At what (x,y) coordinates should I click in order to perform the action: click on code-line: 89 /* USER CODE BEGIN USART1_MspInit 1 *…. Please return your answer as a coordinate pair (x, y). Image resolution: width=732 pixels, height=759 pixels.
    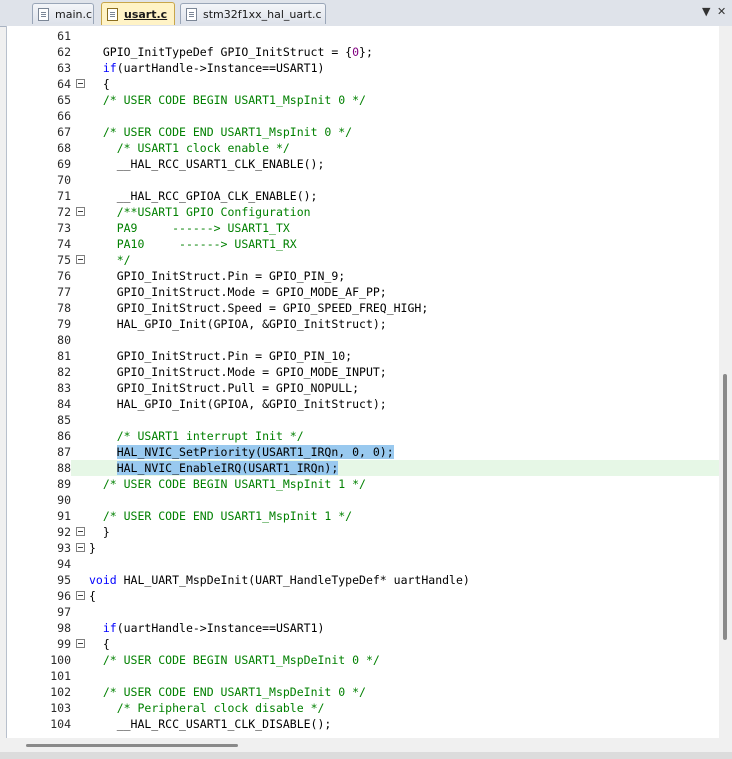
    Looking at the image, I should click on (366, 484).